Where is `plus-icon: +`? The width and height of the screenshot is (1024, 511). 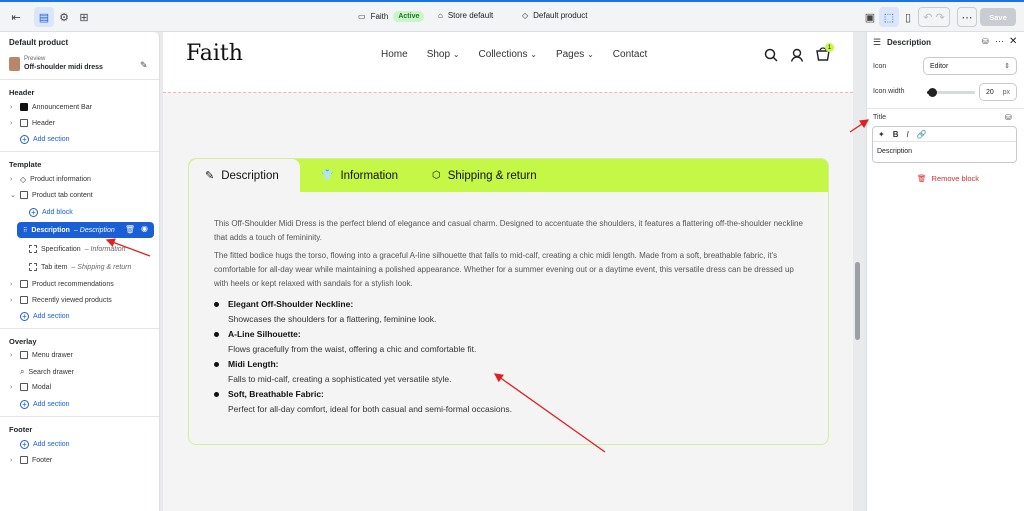 plus-icon: + is located at coordinates (24, 404).